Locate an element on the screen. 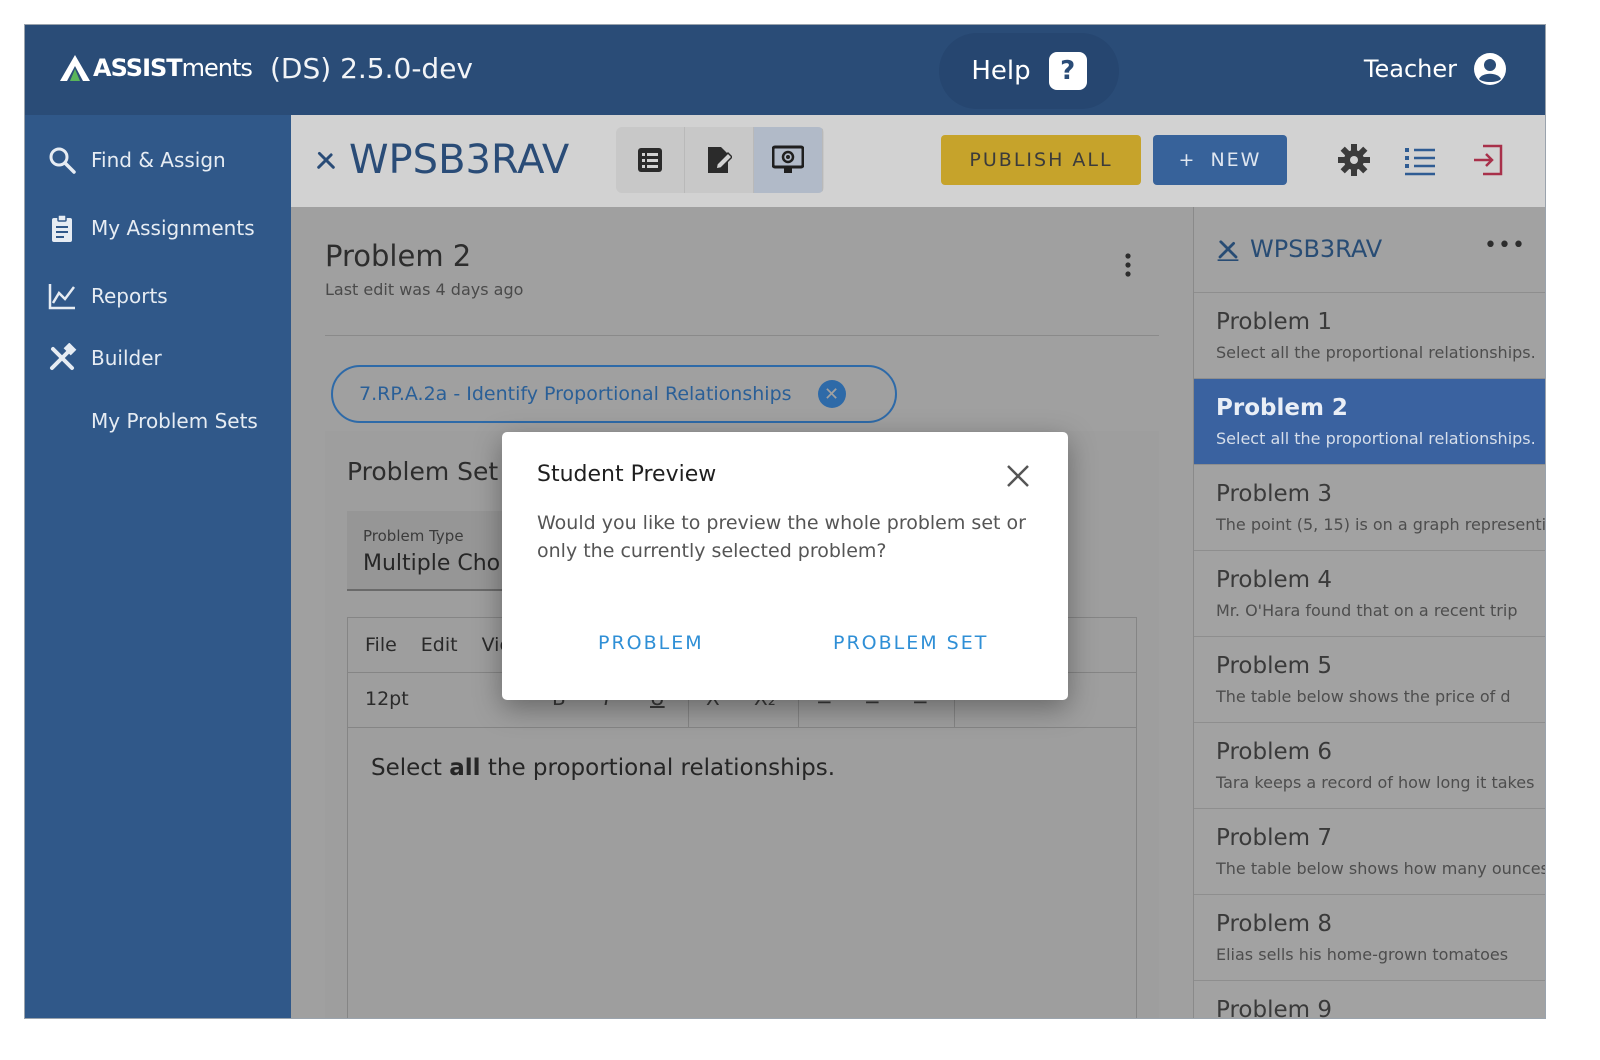 This screenshot has height=1060, width=1600. search-icon is located at coordinates (62, 160).